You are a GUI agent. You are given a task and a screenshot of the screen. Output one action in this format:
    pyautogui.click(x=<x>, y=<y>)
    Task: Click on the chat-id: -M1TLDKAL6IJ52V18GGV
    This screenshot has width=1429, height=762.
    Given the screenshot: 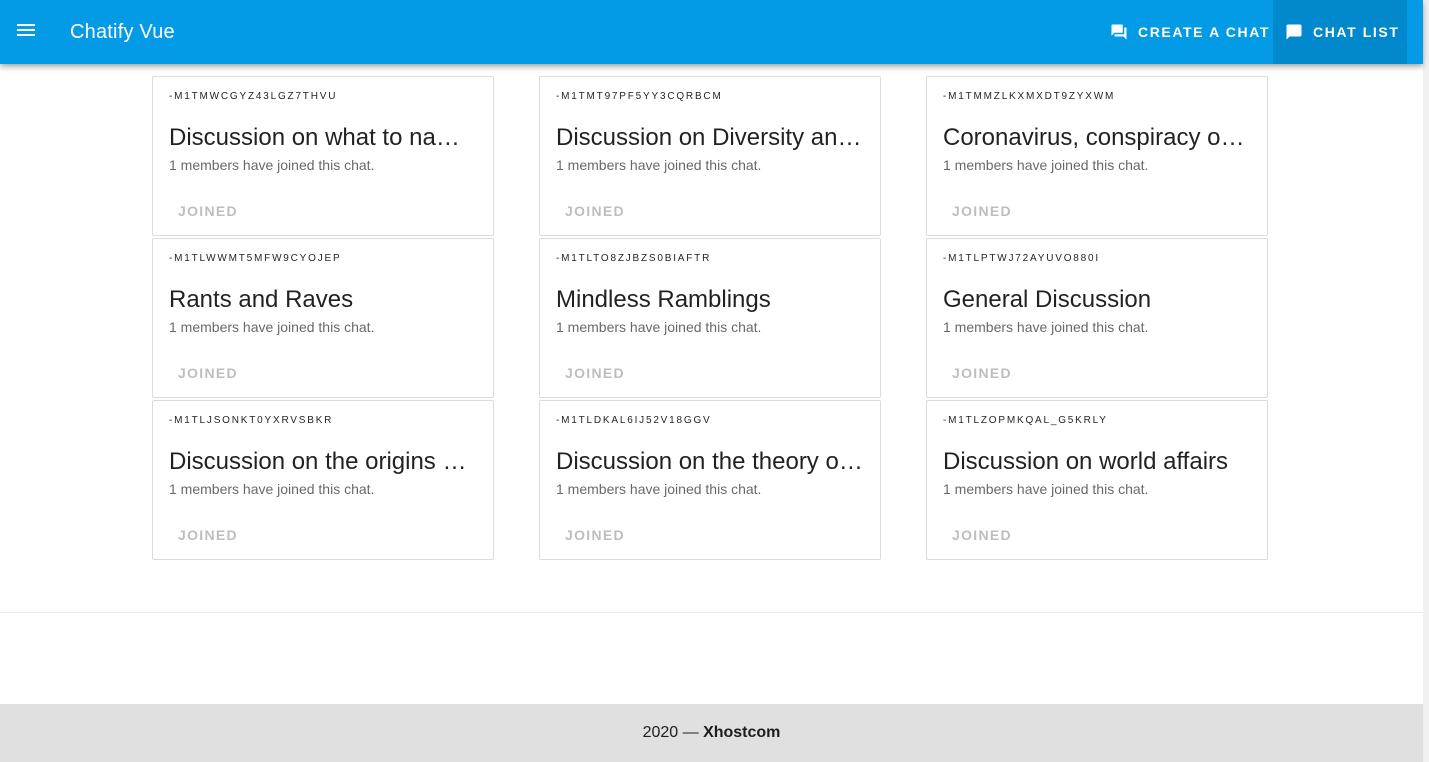 What is the action you would take?
    pyautogui.click(x=634, y=420)
    